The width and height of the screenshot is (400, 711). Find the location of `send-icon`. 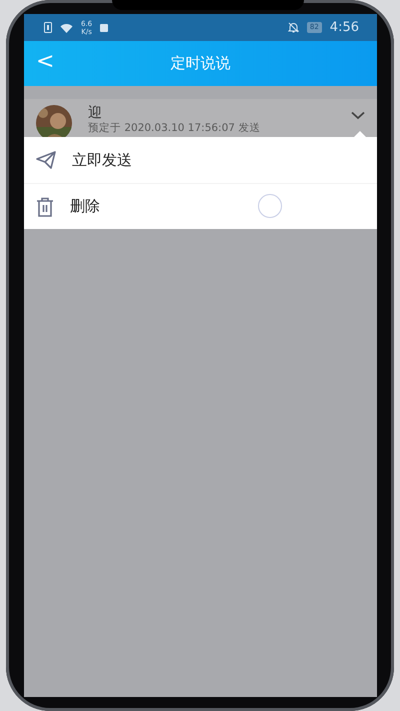

send-icon is located at coordinates (46, 160).